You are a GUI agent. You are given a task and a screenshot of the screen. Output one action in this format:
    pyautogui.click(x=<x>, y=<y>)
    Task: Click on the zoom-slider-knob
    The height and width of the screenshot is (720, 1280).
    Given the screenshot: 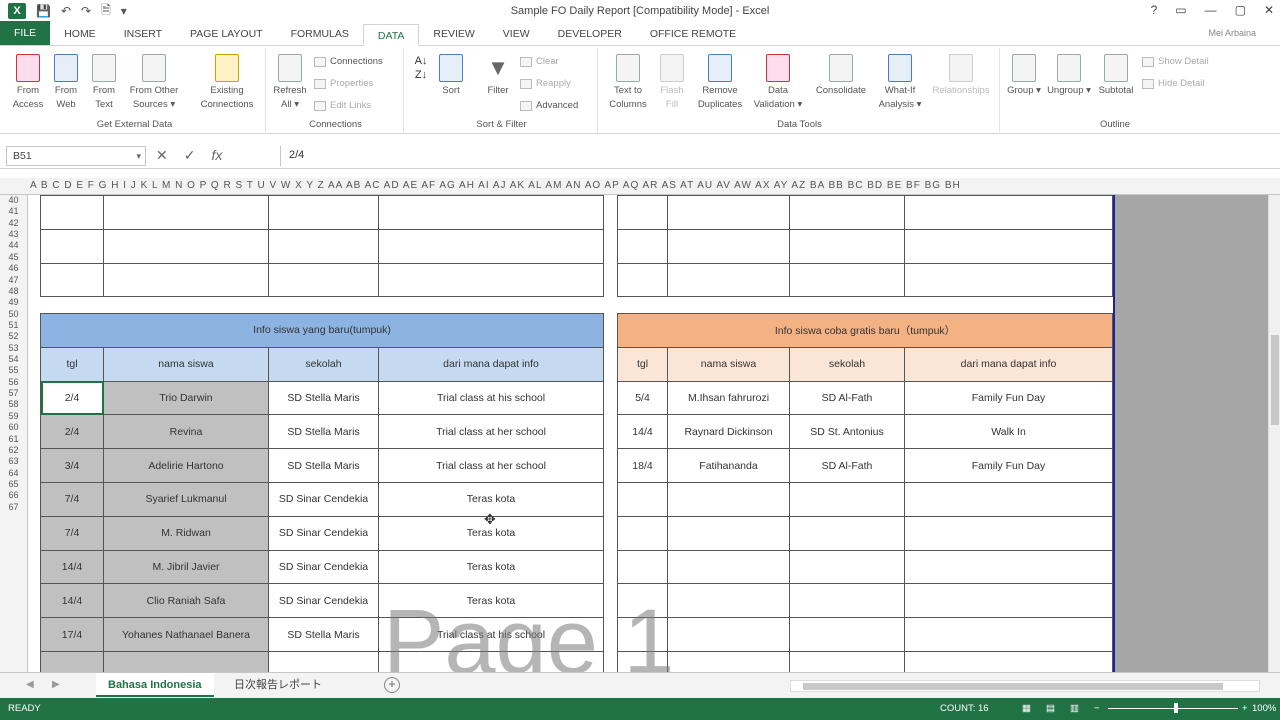 What is the action you would take?
    pyautogui.click(x=1176, y=708)
    